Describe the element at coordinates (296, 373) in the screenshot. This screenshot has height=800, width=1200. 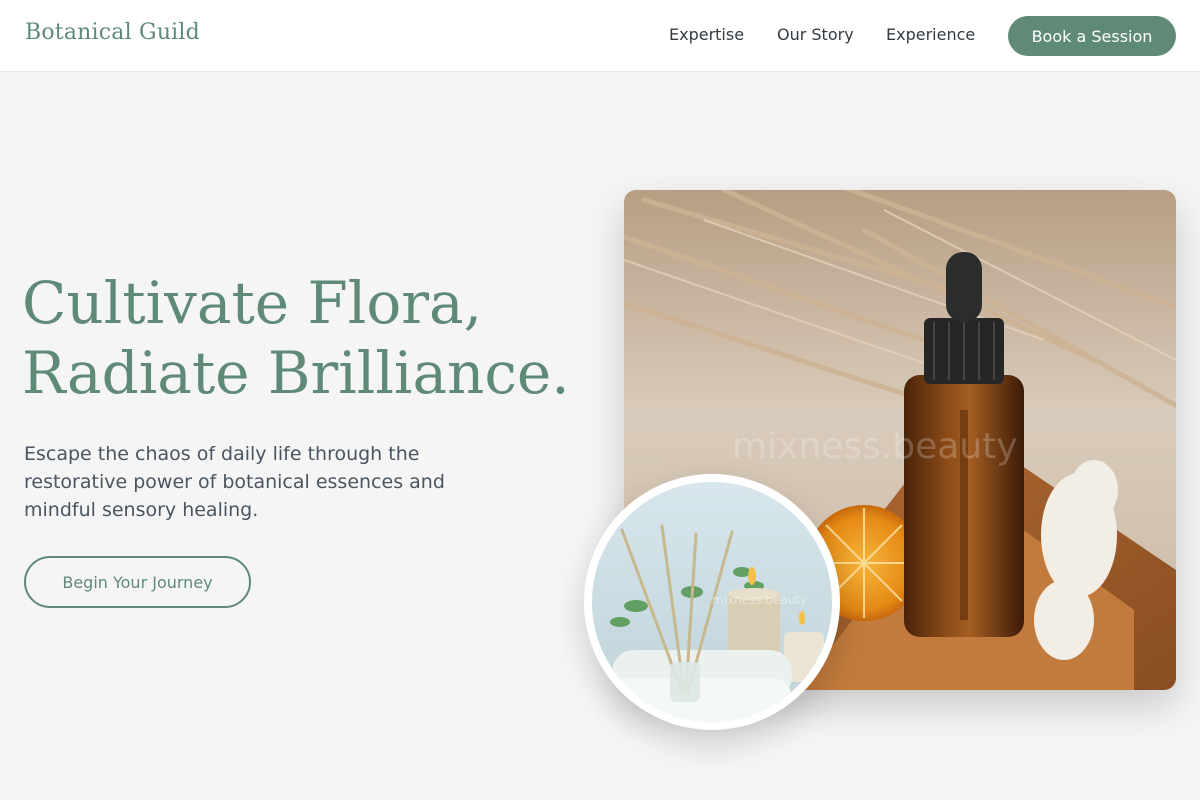
I see `hero-title-line-2: Radiate Brilliance.` at that location.